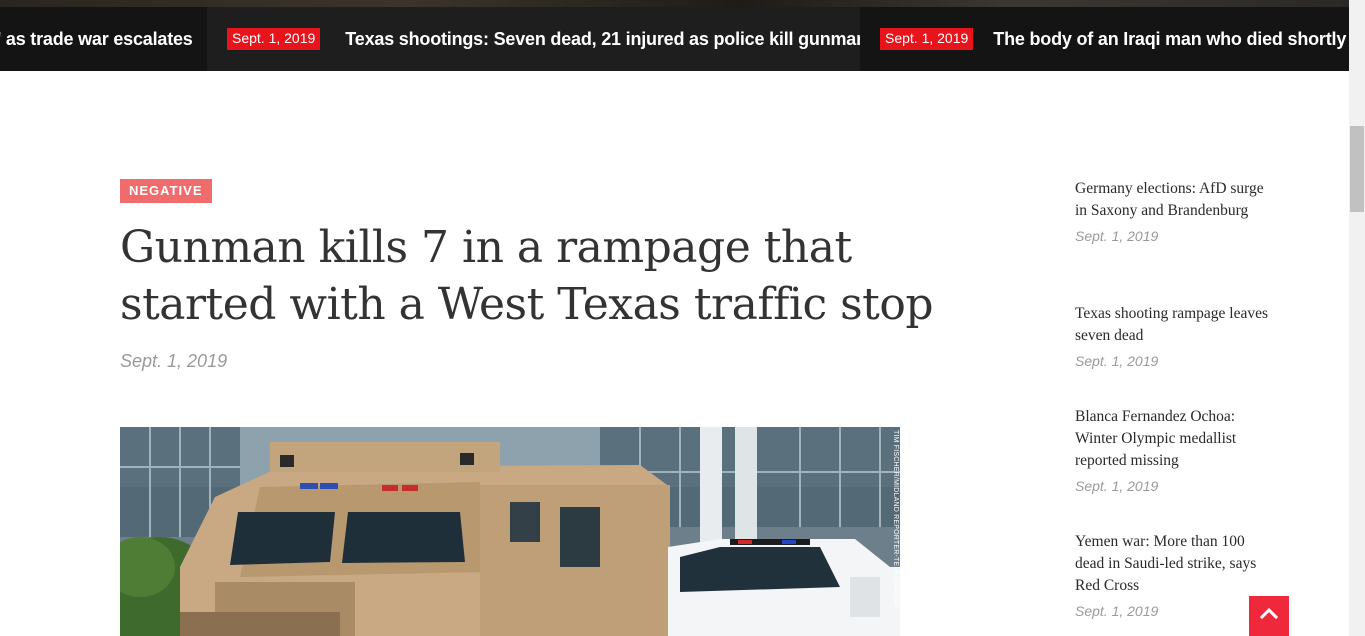 This screenshot has height=636, width=1365. Describe the element at coordinates (1357, 169) in the screenshot. I see `scrollbar-thumb` at that location.